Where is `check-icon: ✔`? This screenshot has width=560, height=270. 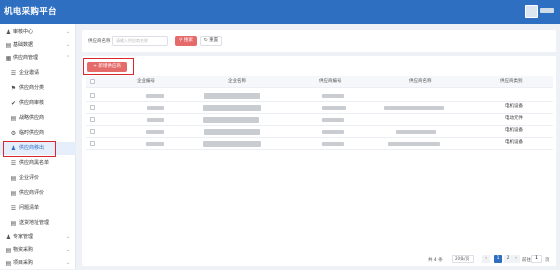
check-icon: ✔ is located at coordinates (13, 103).